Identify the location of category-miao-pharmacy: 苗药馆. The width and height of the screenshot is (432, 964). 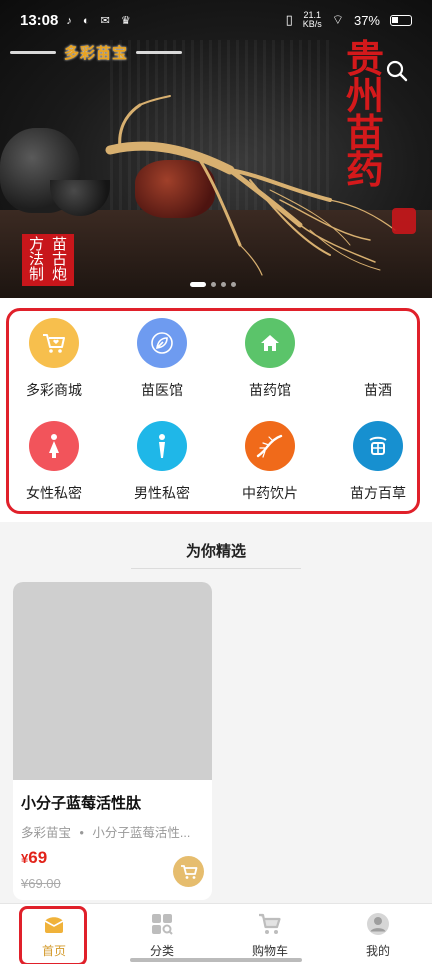
(270, 359).